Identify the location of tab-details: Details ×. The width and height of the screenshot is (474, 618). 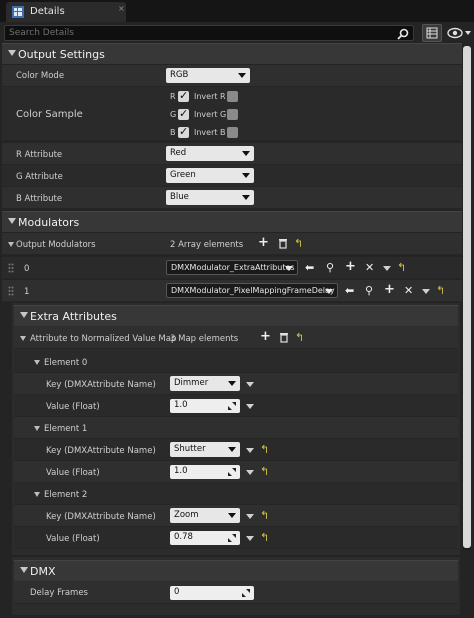
(66, 12).